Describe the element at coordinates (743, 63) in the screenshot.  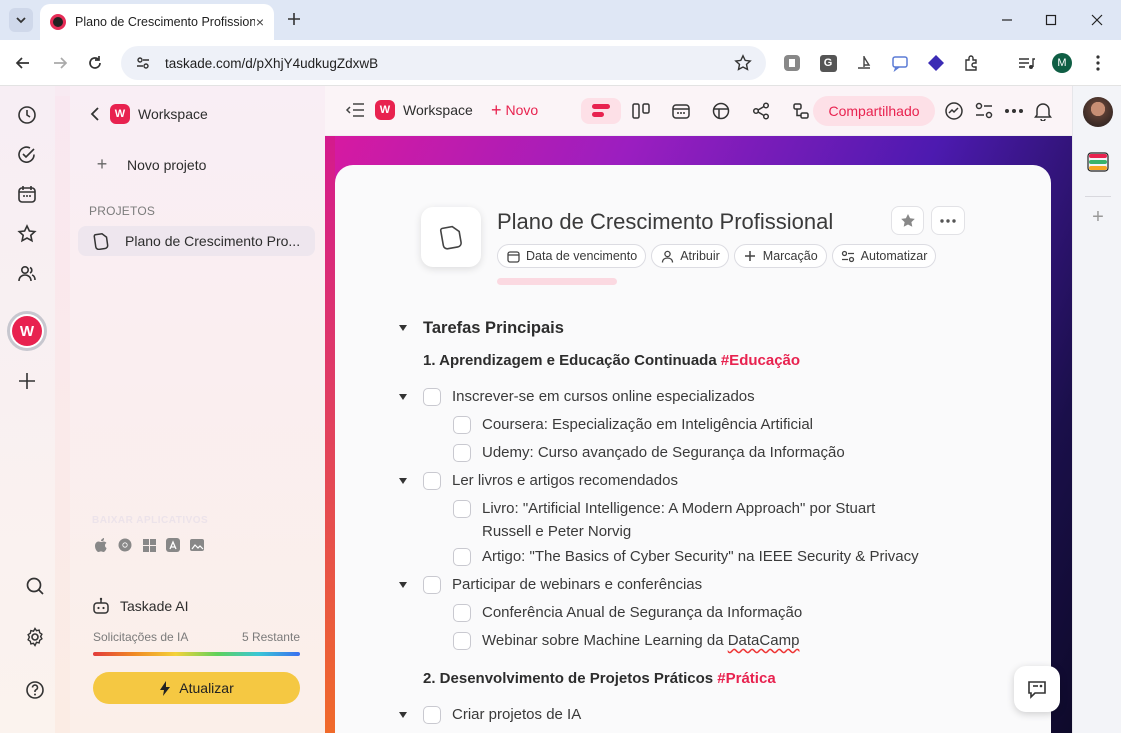
I see `bookmark-star-icon` at that location.